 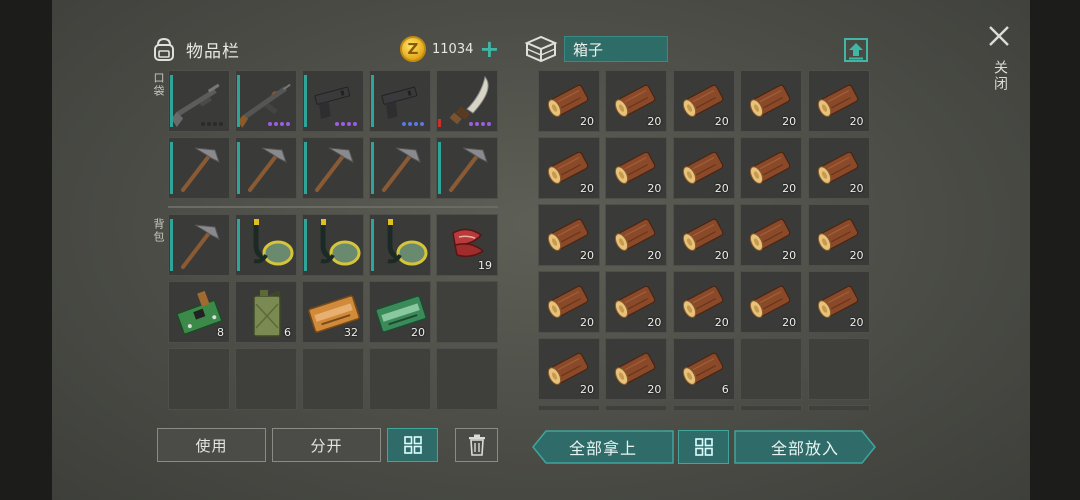 What do you see at coordinates (999, 36) in the screenshot?
I see `close-icon` at bounding box center [999, 36].